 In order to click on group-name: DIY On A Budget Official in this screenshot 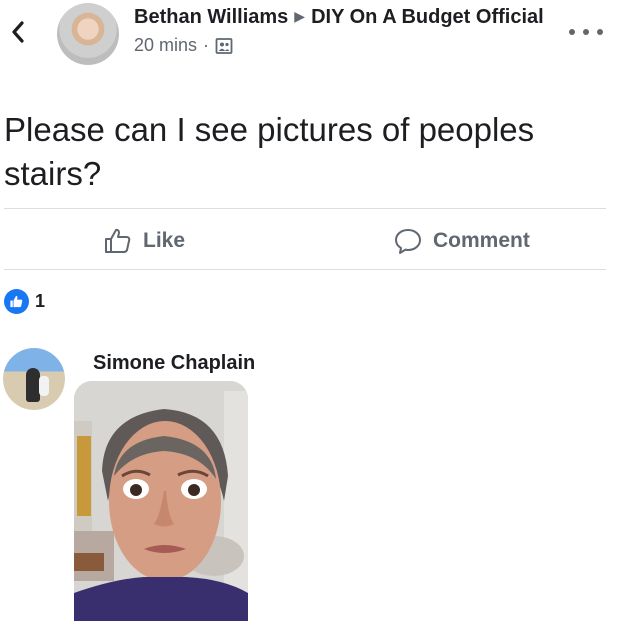, I will do `click(427, 17)`.